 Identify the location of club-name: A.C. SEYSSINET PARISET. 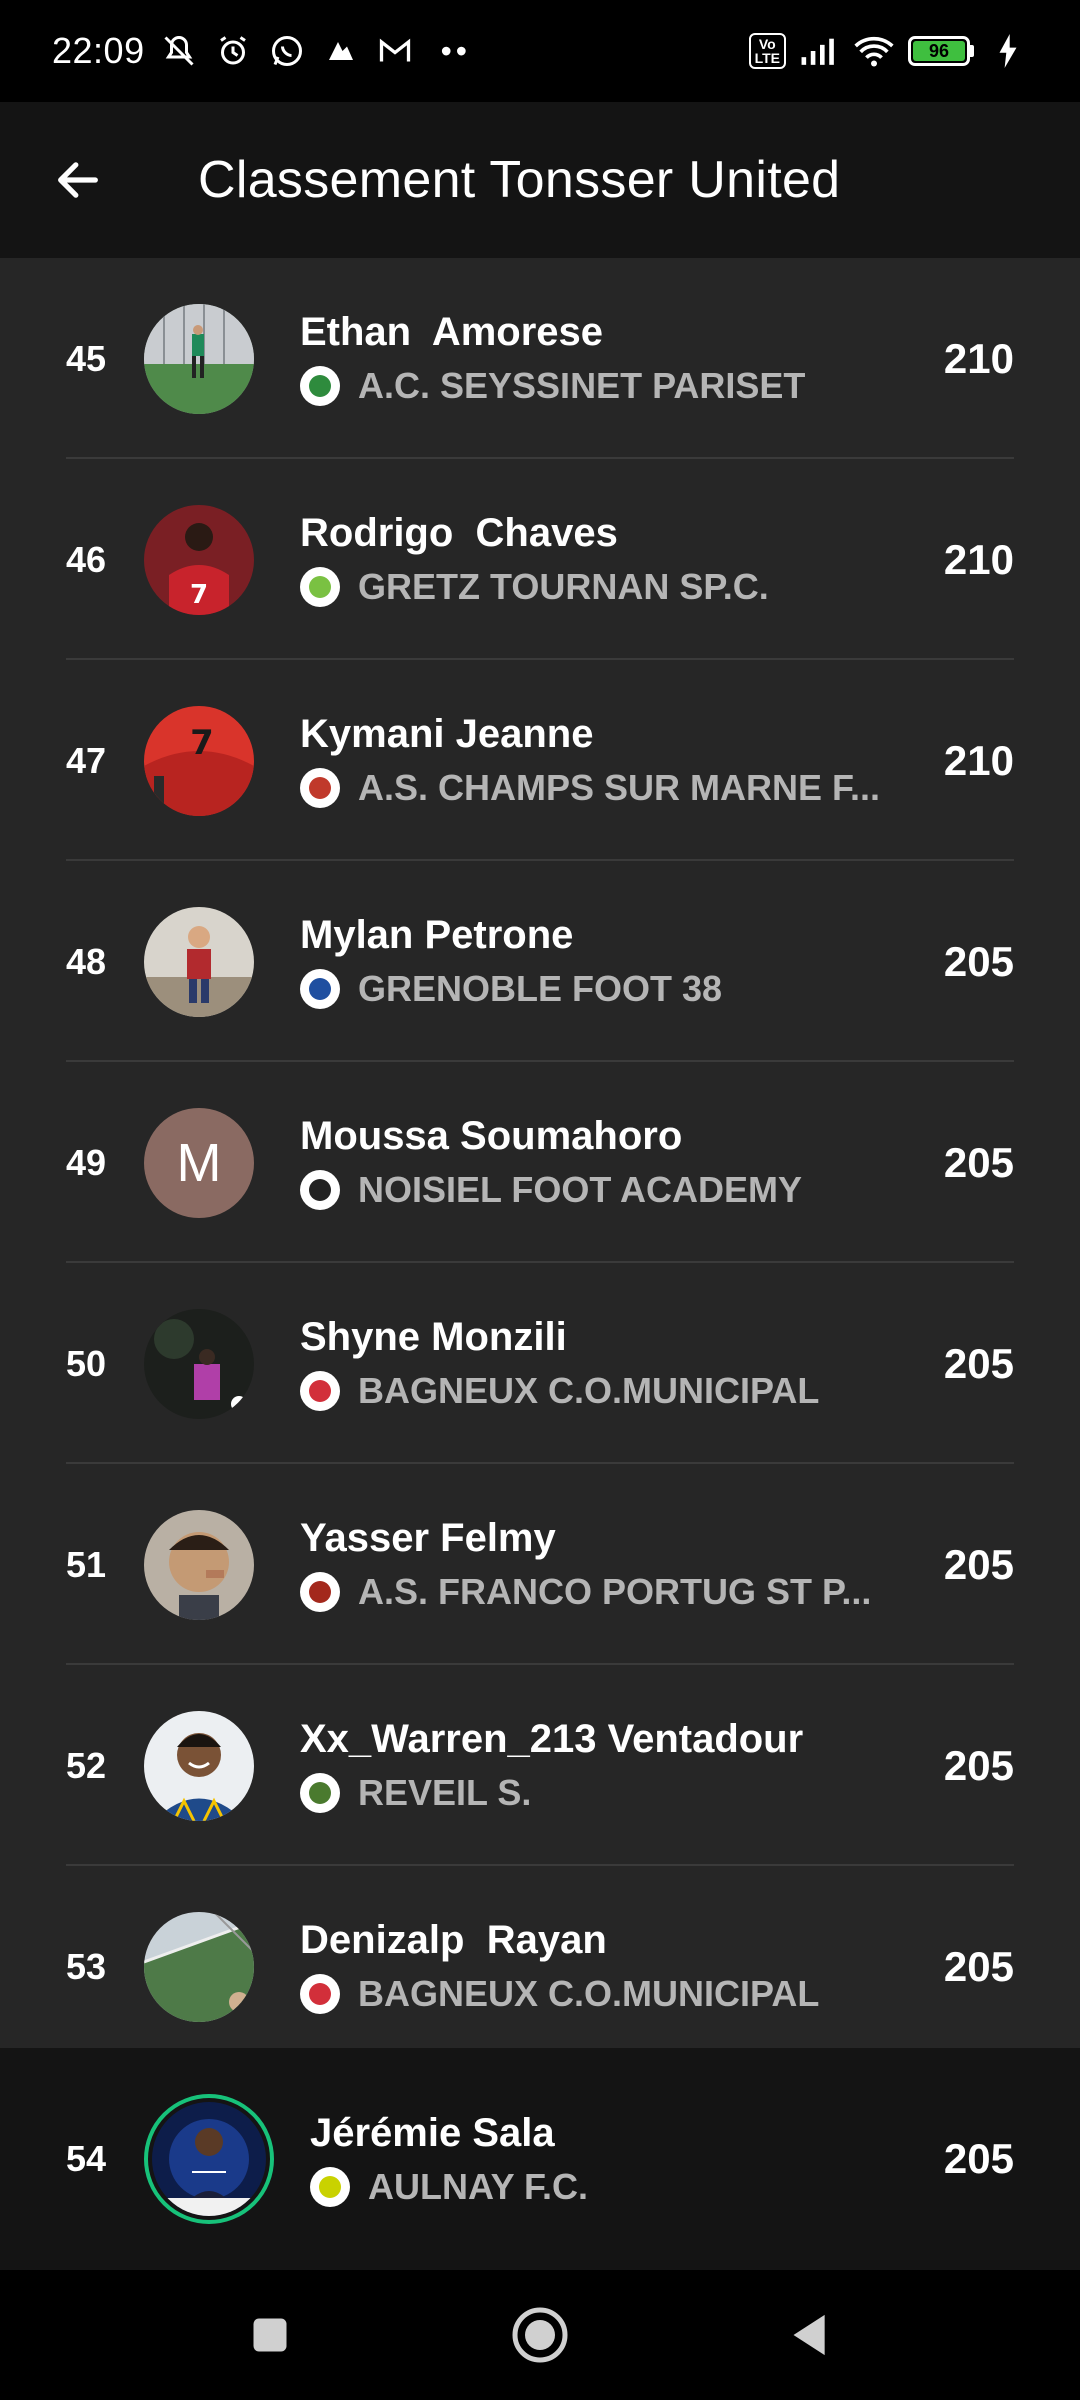
(582, 385).